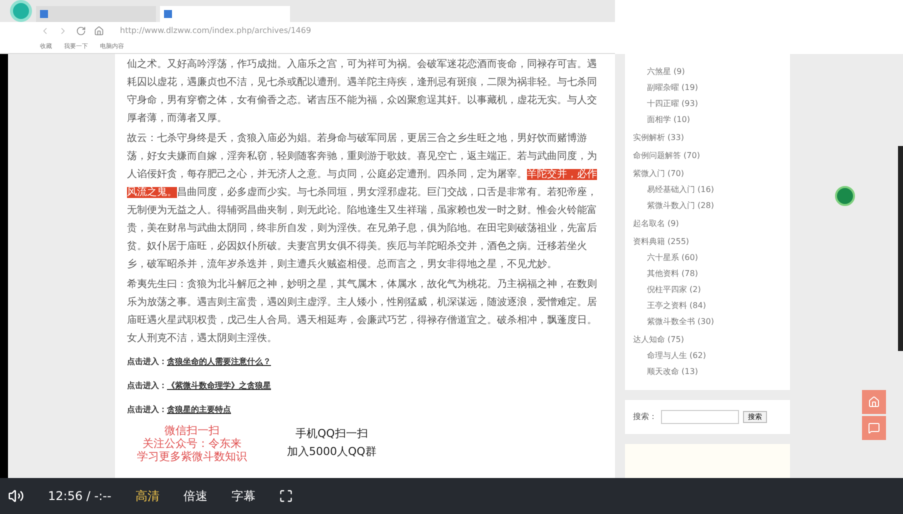 The width and height of the screenshot is (903, 514). I want to click on article-paragraph: 仙之术。又好高吟浮荡，作巧成拙。入庙乐之宫，可为祥可为祸。会破军迷花恋酒而丧命，同禄存可吉。遇耗囚以虚花，遇廉贞也不洁，见七杀或配以遭刑。遇羊陀主痔疾，逢刑忌有斑痕，二限为祸非轻。与七杀同守身命，男有穿窬之体，女有偷香之态。诸吉压不能为福，众凶聚愈逞其奸。以事藏机，虚花无实。与人交厚者薄，而薄者又厚。, so click(362, 92).